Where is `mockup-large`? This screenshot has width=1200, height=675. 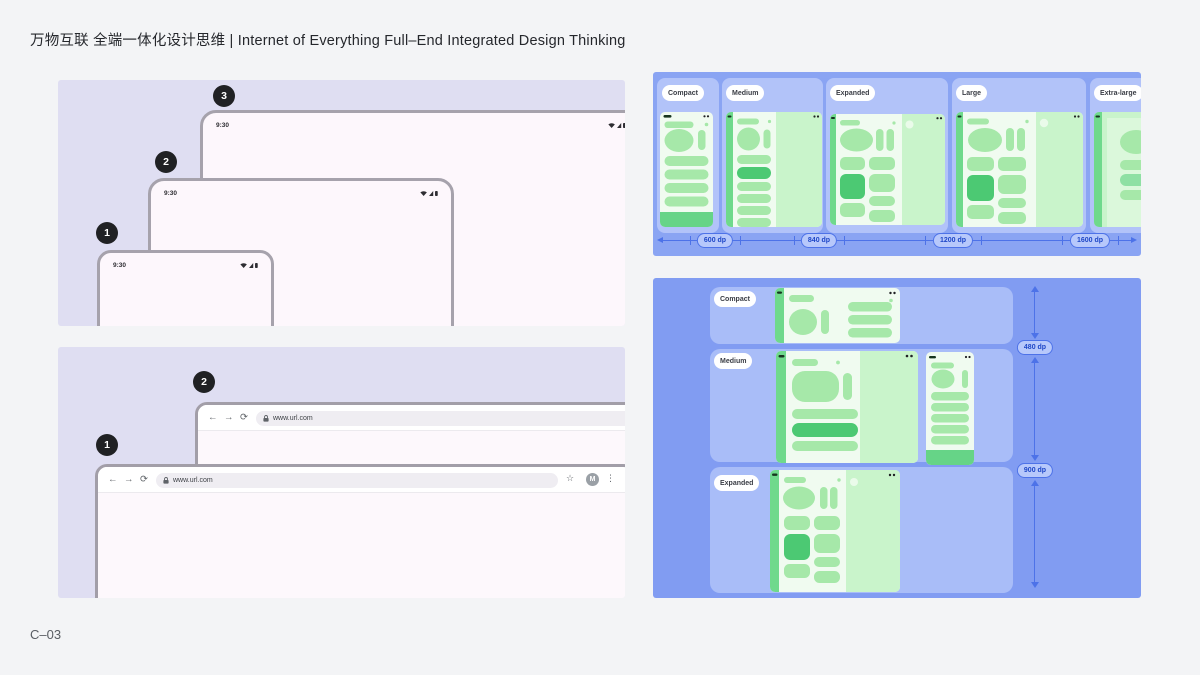 mockup-large is located at coordinates (1019, 169).